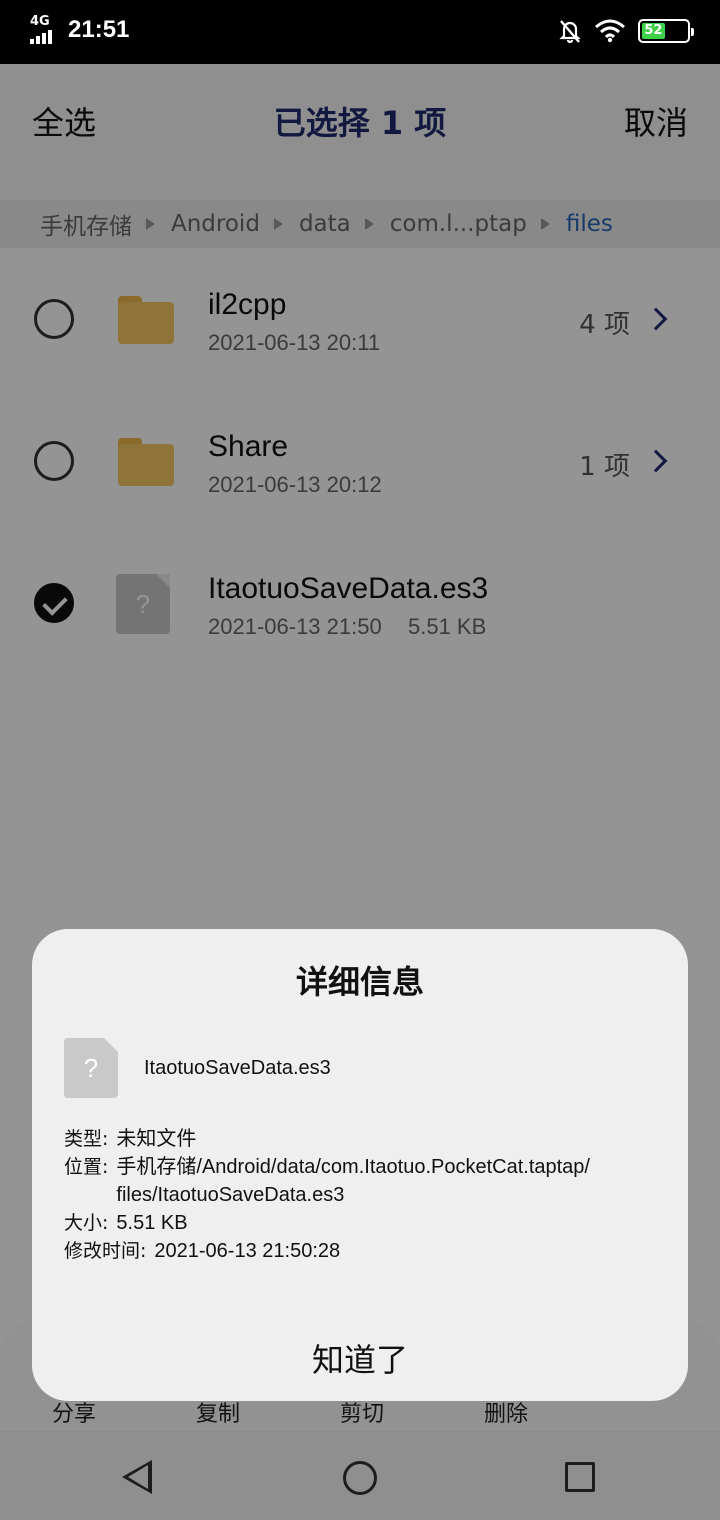 The height and width of the screenshot is (1520, 720). I want to click on modified-label: 修改时间:, so click(105, 1251).